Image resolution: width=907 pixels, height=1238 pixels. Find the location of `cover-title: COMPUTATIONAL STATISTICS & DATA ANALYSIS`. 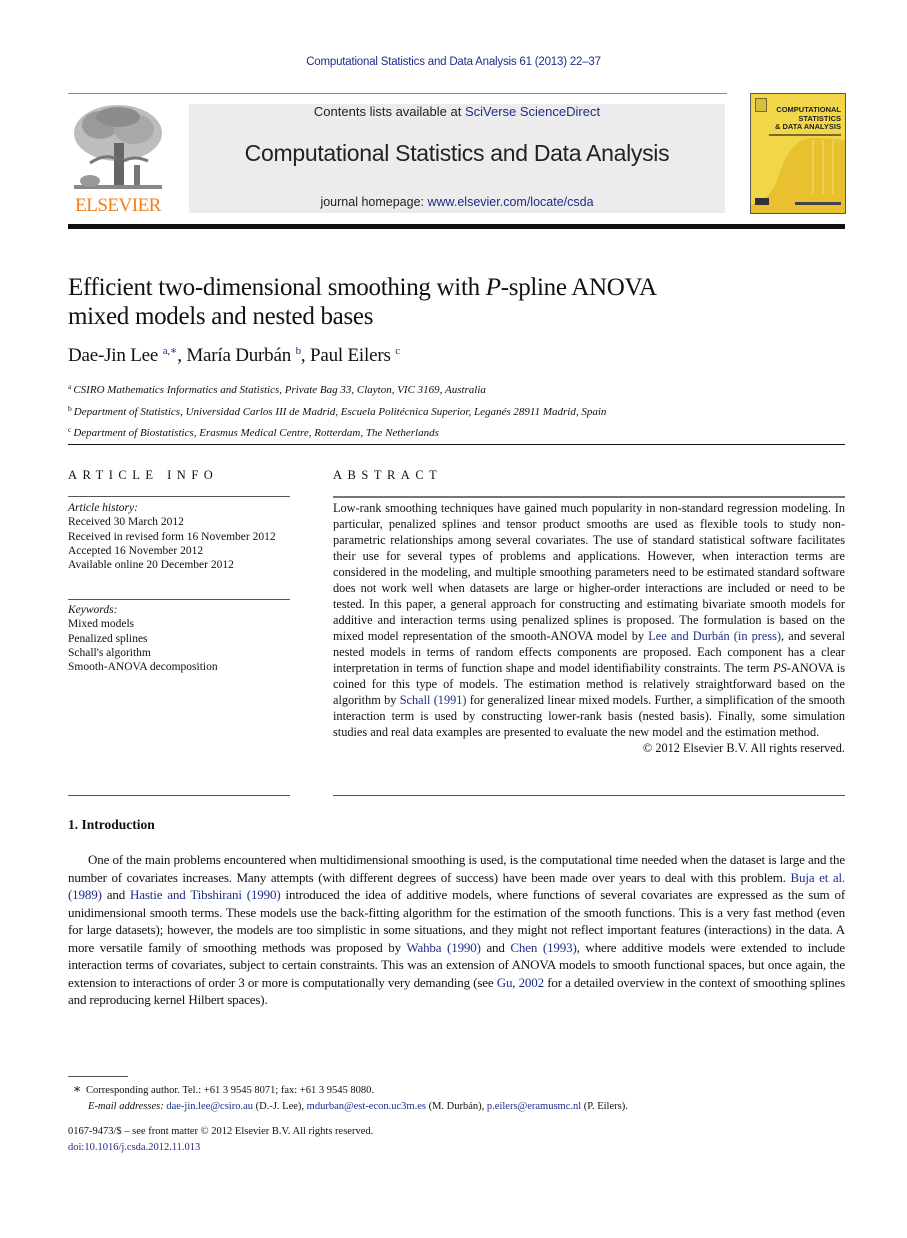

cover-title: COMPUTATIONAL STATISTICS & DATA ANALYSIS is located at coordinates (808, 118).